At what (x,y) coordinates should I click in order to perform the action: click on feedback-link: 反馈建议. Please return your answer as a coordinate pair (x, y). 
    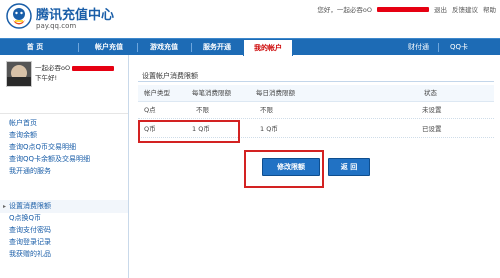
    Looking at the image, I should click on (465, 9).